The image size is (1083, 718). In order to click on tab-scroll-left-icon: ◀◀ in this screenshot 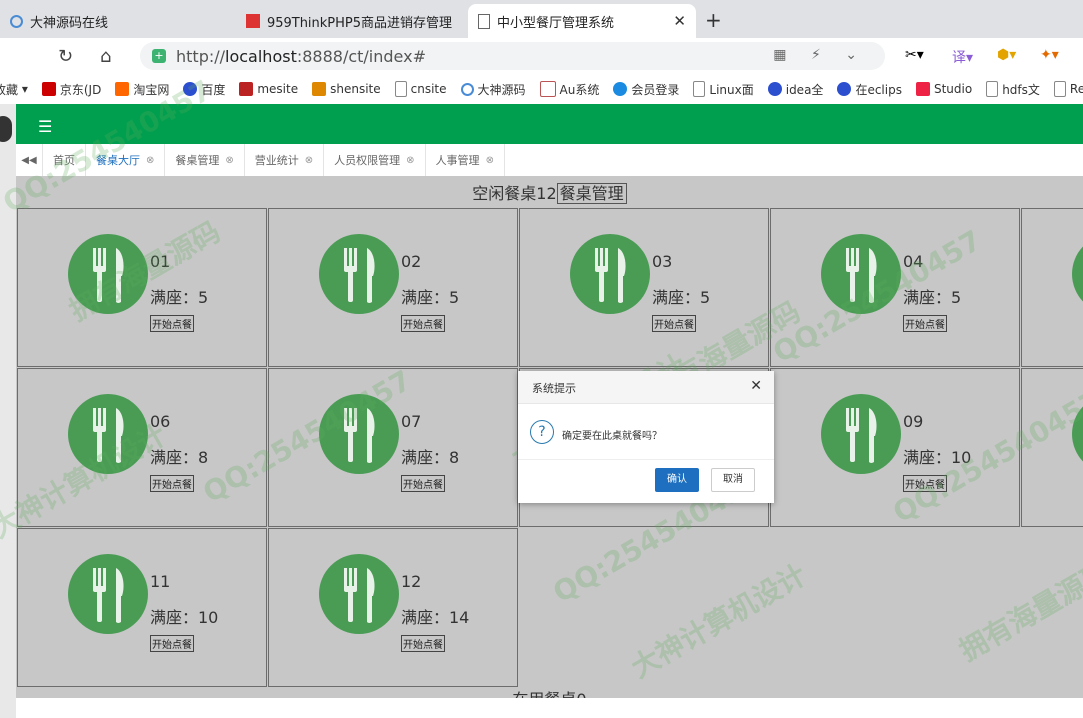, I will do `click(29, 160)`.